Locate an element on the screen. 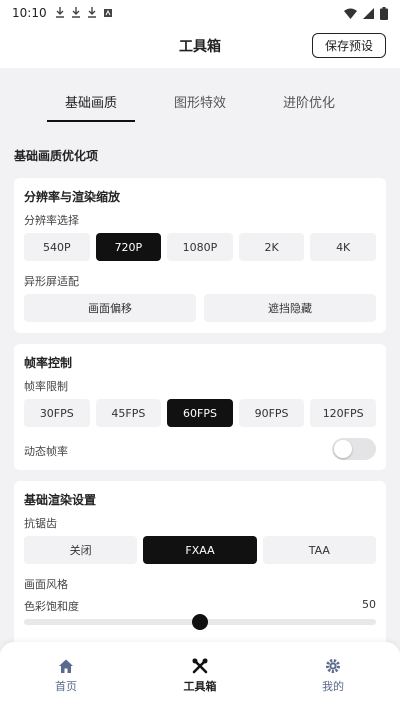 The width and height of the screenshot is (400, 710). active-tab-indicator is located at coordinates (91, 121).